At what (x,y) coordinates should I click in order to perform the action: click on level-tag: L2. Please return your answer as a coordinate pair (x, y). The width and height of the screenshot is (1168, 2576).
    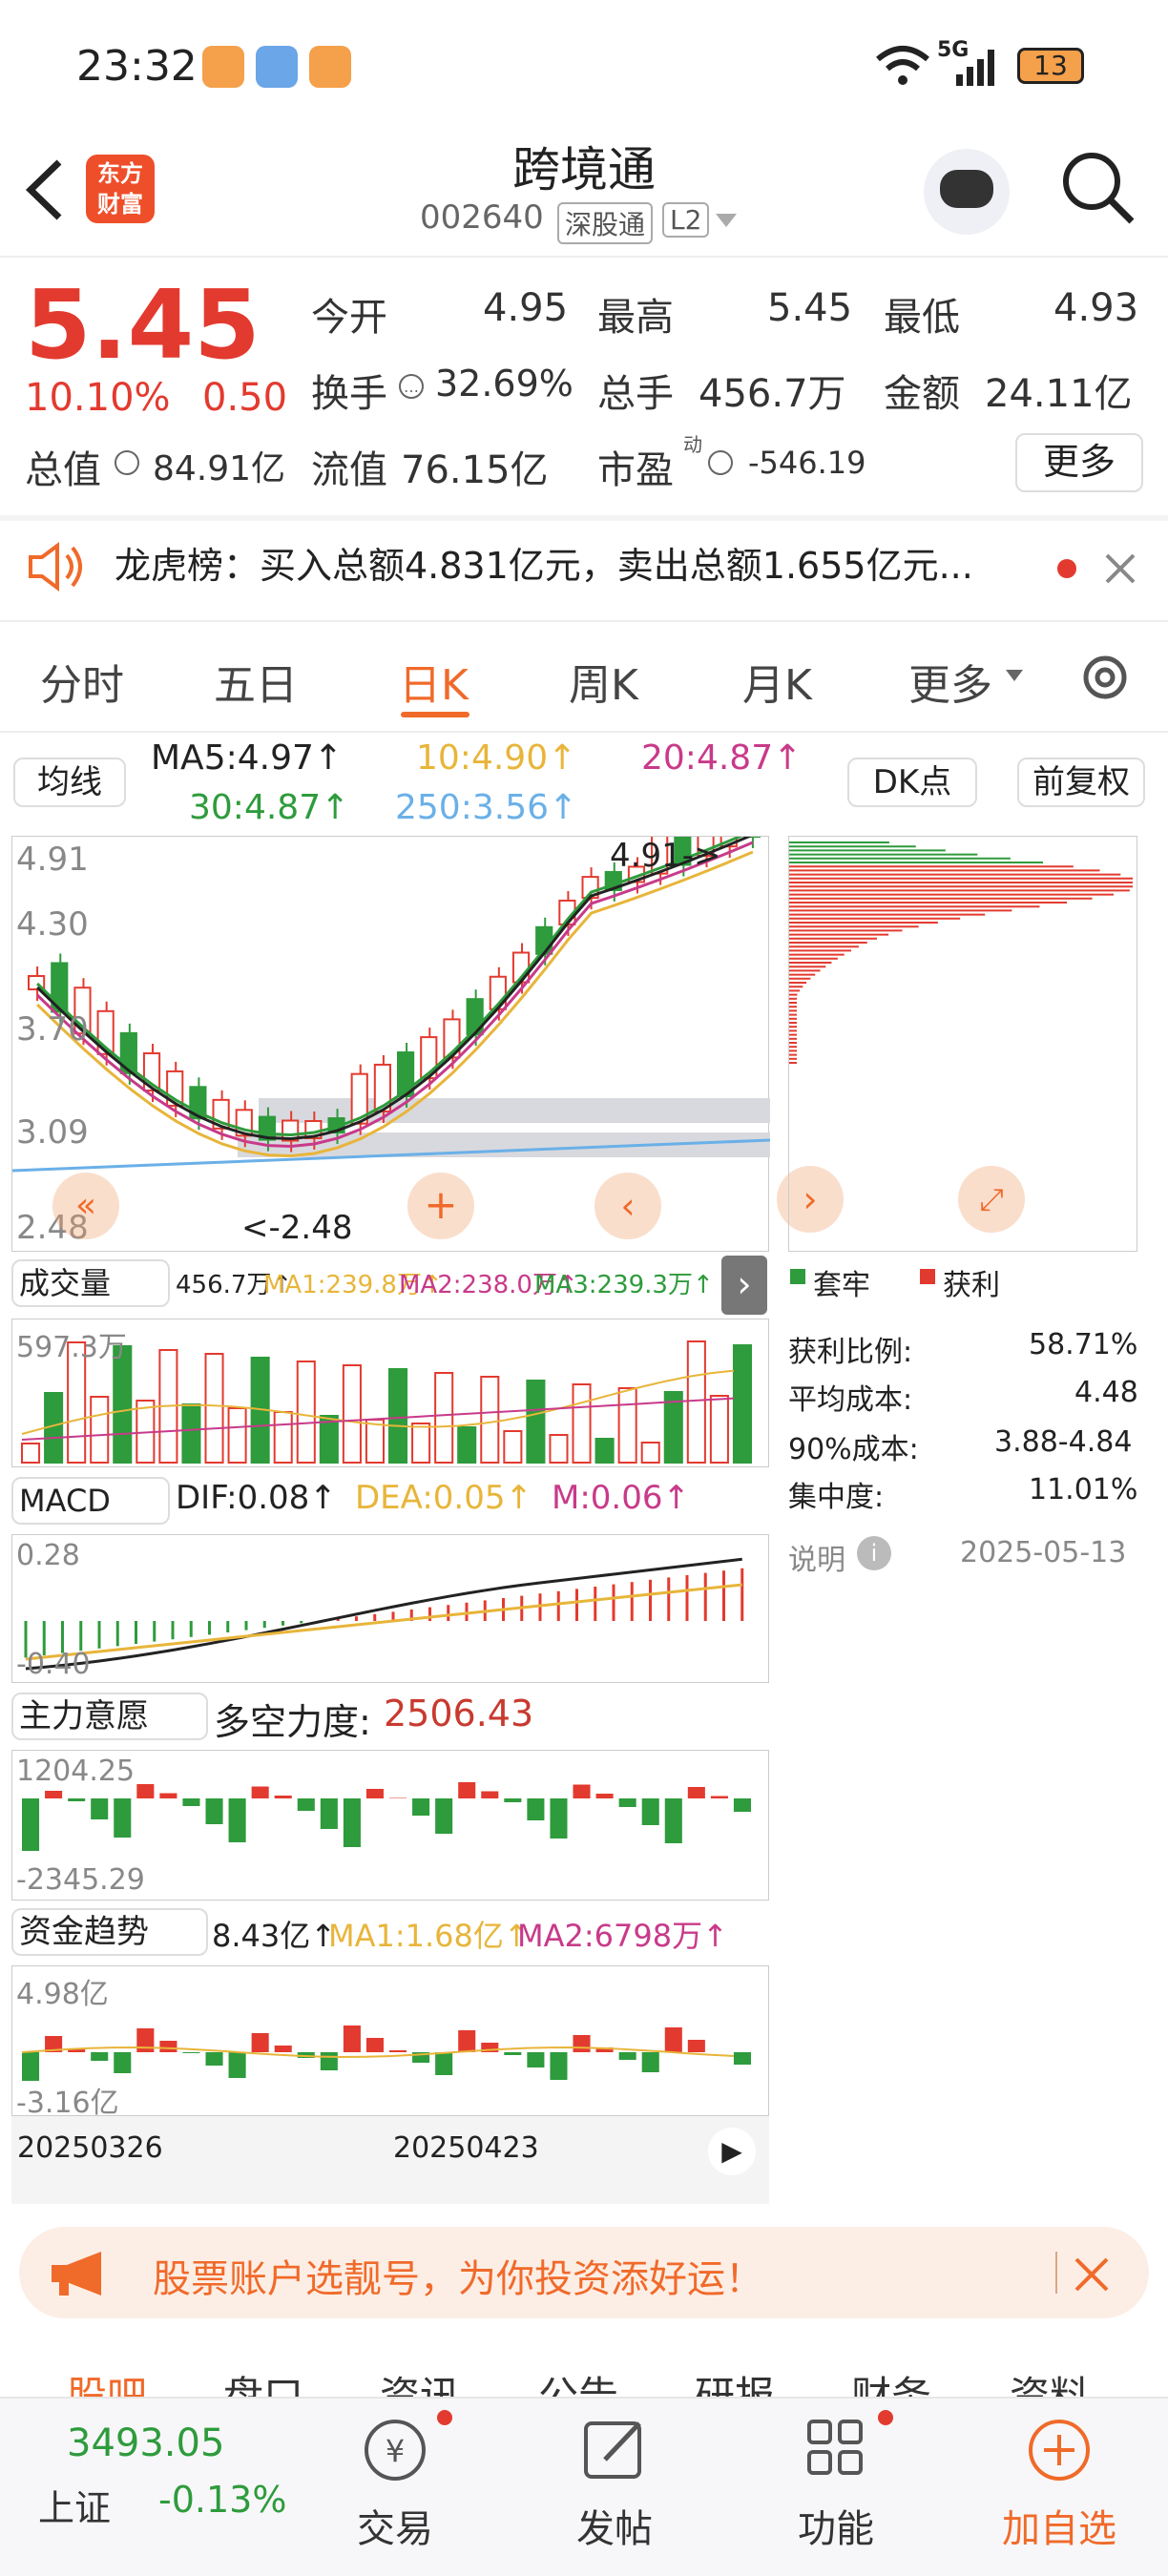
    Looking at the image, I should click on (686, 220).